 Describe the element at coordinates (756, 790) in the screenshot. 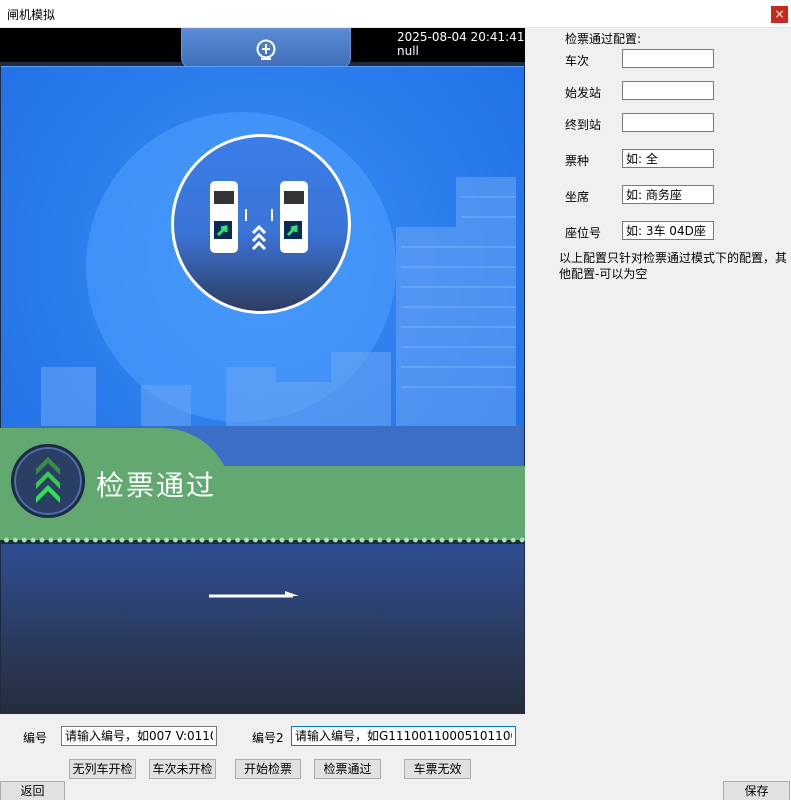

I see `save-button: 保存` at that location.